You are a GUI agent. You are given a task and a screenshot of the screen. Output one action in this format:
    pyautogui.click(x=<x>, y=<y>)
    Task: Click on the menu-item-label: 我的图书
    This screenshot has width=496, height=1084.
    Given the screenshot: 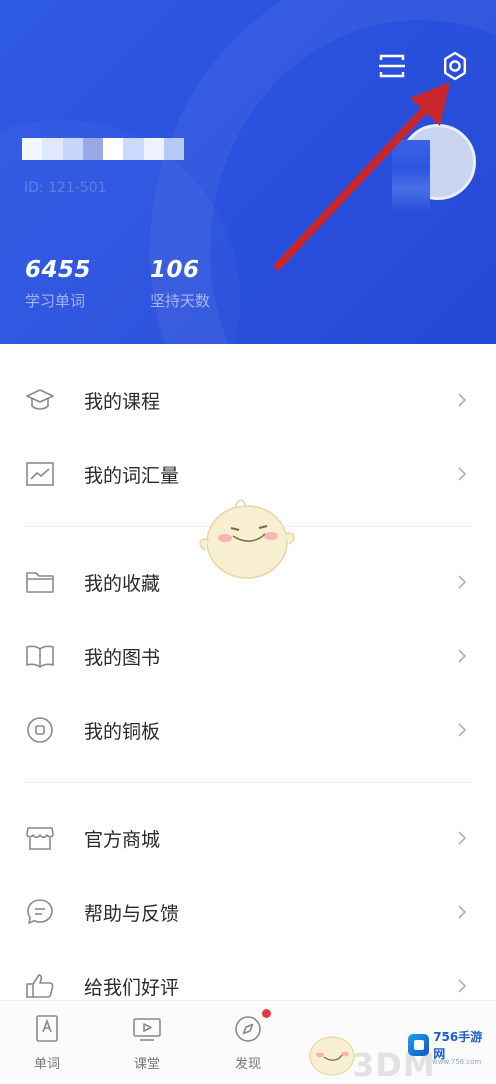 What is the action you would take?
    pyautogui.click(x=122, y=657)
    